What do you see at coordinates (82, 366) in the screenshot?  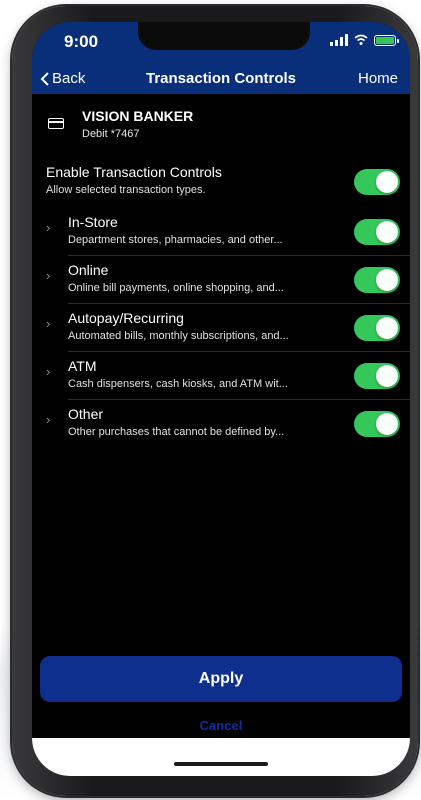 I see `row-title: ATM` at bounding box center [82, 366].